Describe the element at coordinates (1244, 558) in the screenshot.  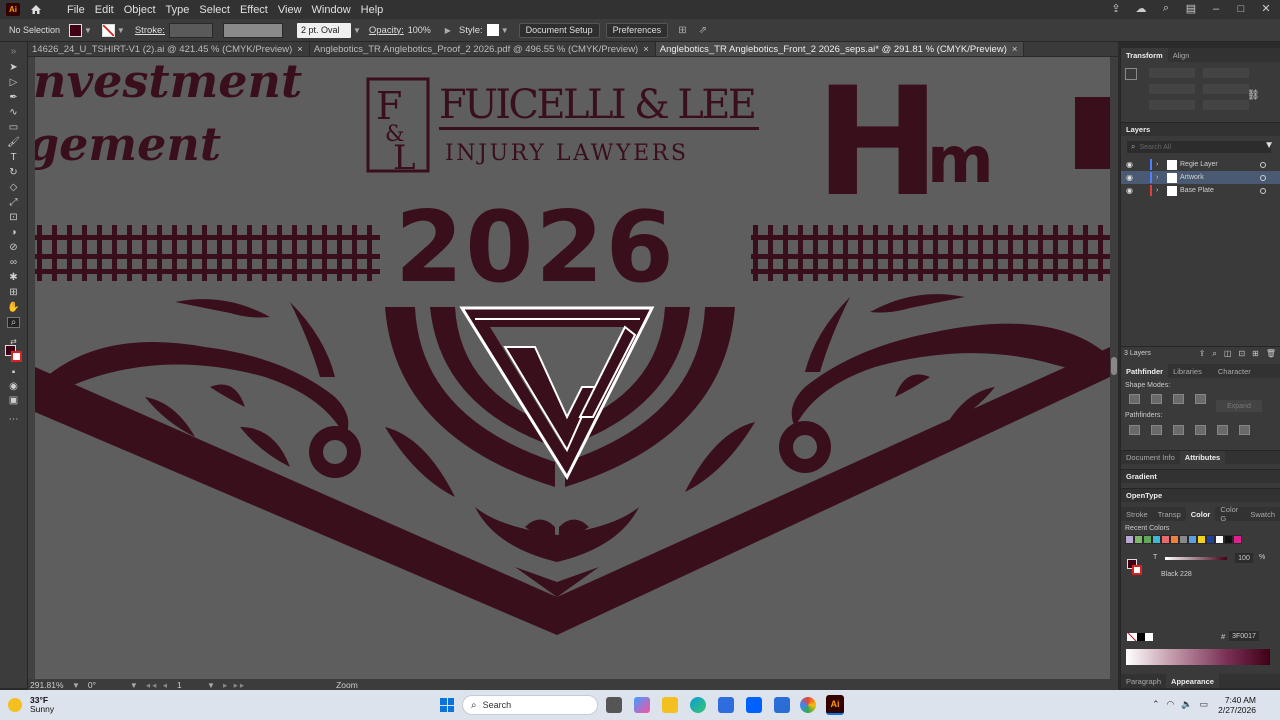
I see `tint-value-field: 100` at that location.